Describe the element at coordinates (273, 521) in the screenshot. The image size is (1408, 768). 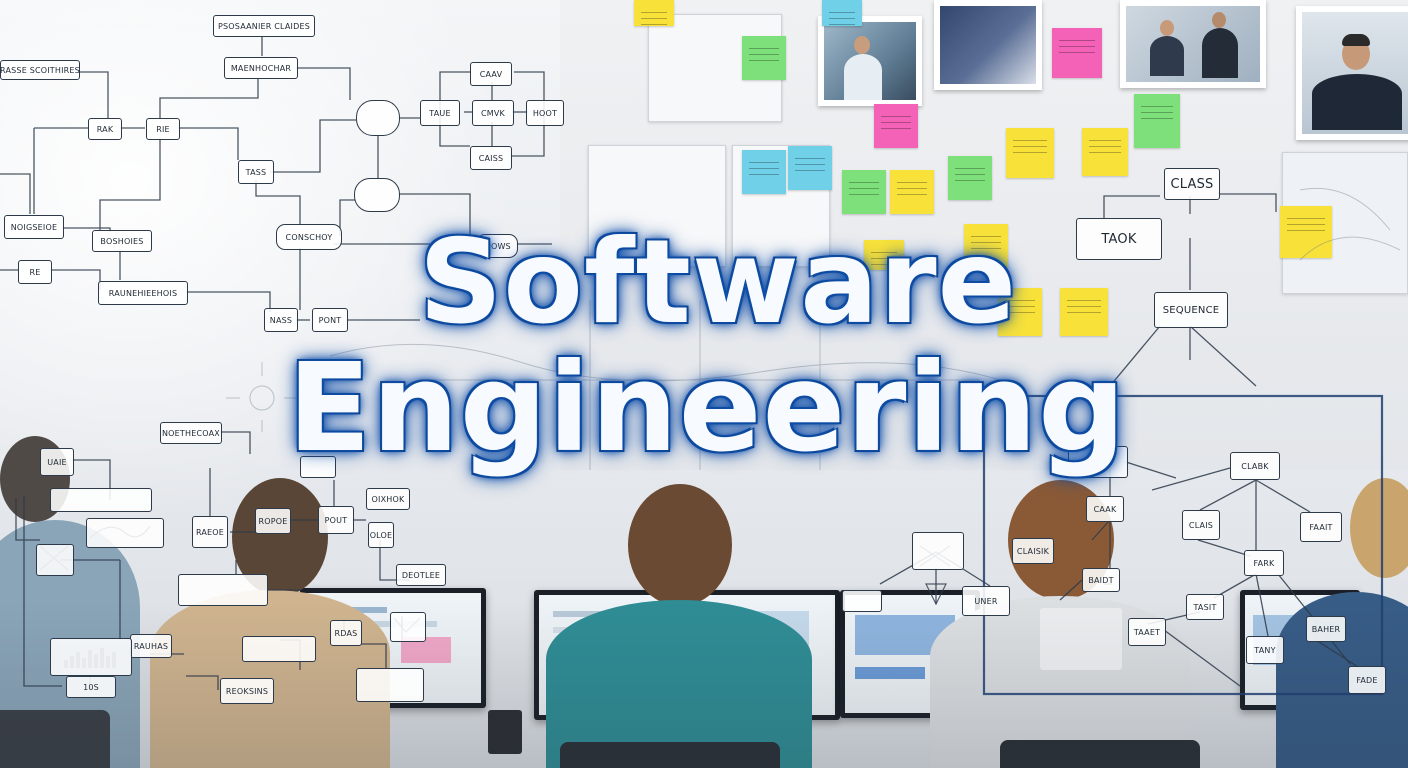
I see `diagram-node: ROPOE` at that location.